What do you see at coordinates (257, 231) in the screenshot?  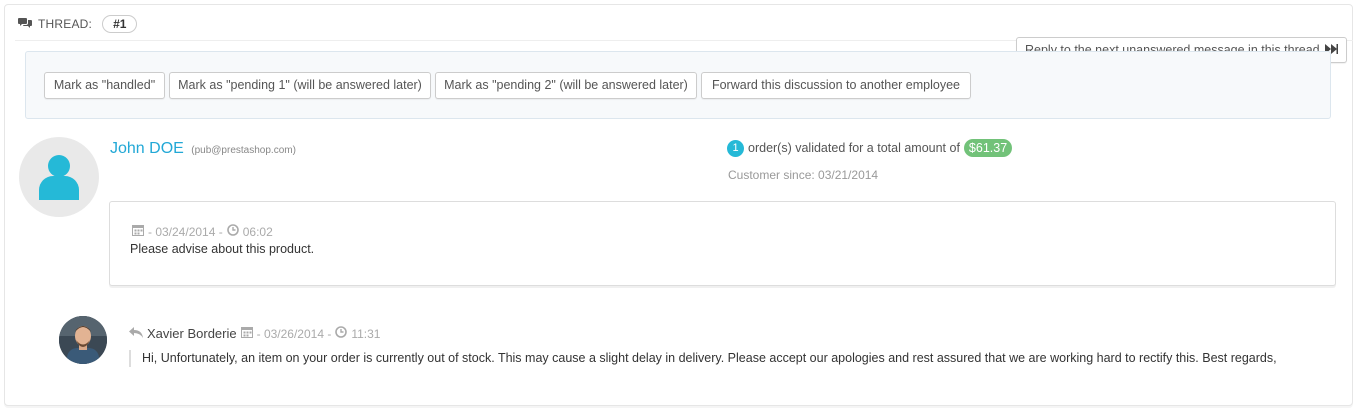 I see `message-time: 06:02` at bounding box center [257, 231].